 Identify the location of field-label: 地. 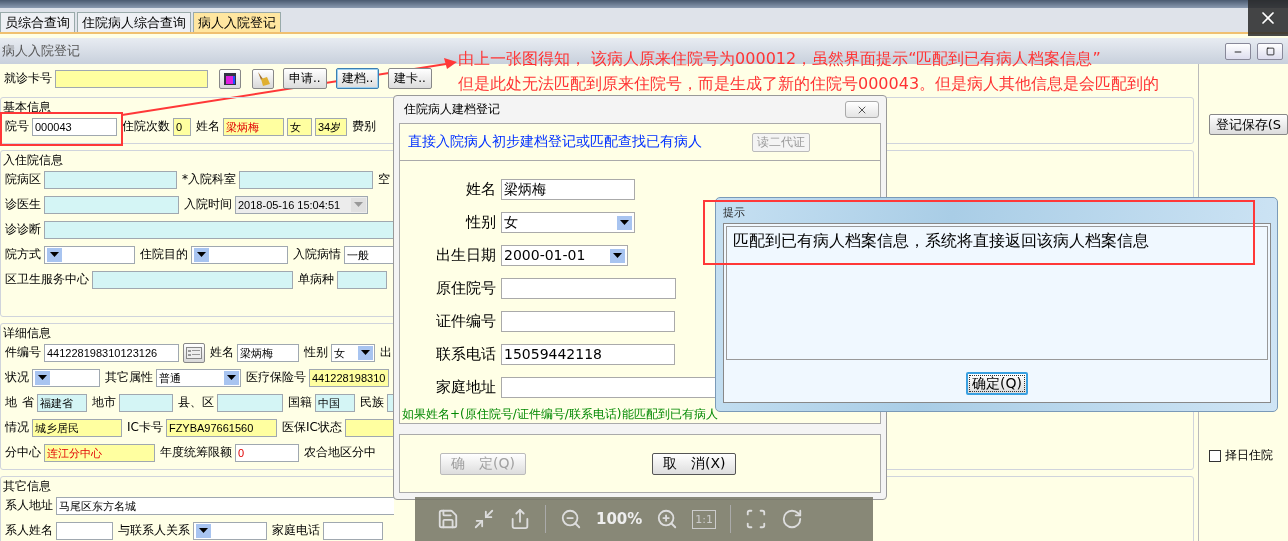
(11, 402).